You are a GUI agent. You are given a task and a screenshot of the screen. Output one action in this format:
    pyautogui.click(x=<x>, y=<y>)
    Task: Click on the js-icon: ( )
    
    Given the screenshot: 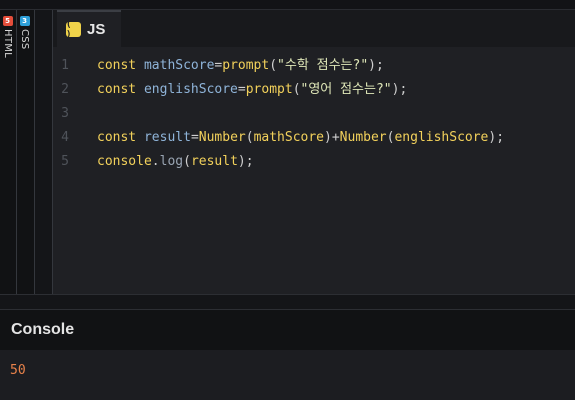 What is the action you would take?
    pyautogui.click(x=73, y=30)
    